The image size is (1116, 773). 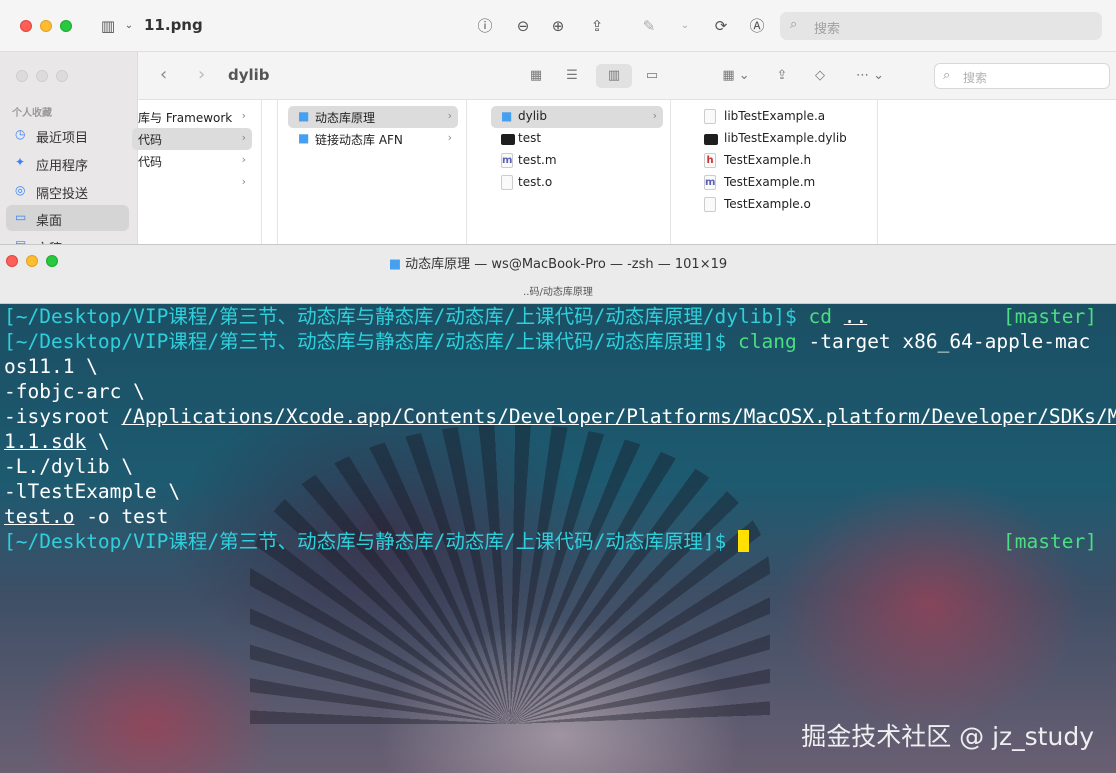 What do you see at coordinates (710, 116) in the screenshot?
I see `archive-file-icon` at bounding box center [710, 116].